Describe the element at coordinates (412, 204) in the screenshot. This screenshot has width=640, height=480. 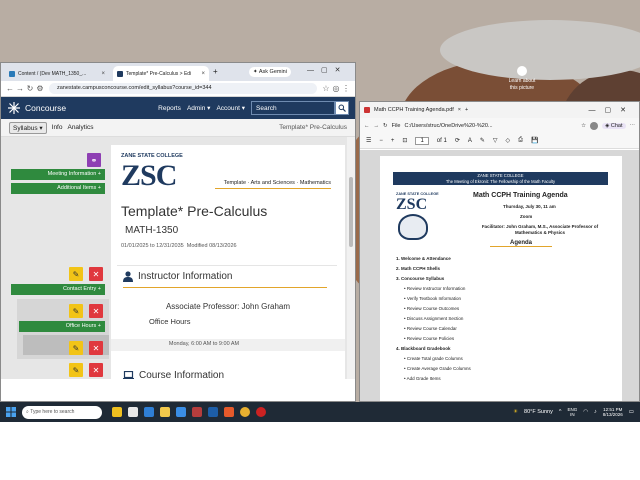
I see `college-logo: ZSC` at that location.